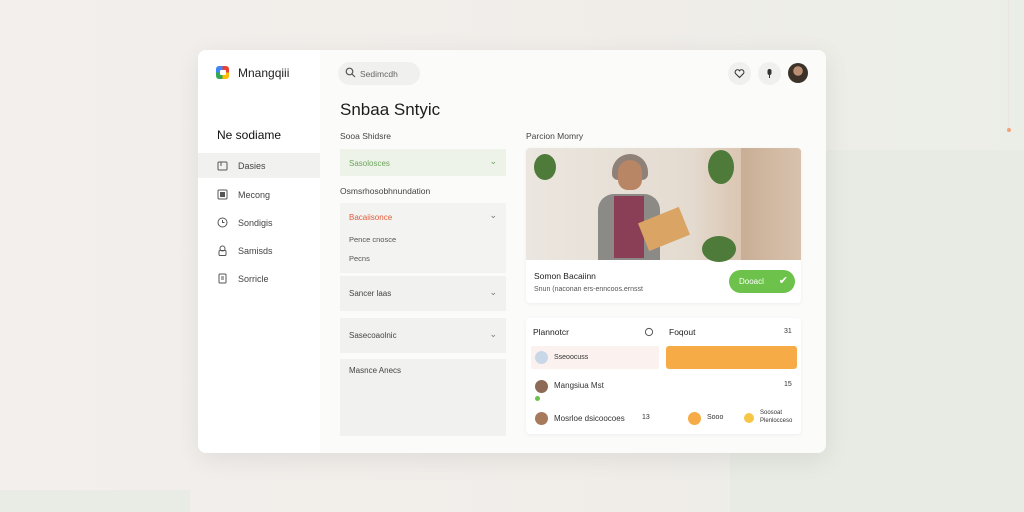 This screenshot has width=1024, height=512. Describe the element at coordinates (255, 223) in the screenshot. I see `sidebar-item-label: Sondigis` at that location.